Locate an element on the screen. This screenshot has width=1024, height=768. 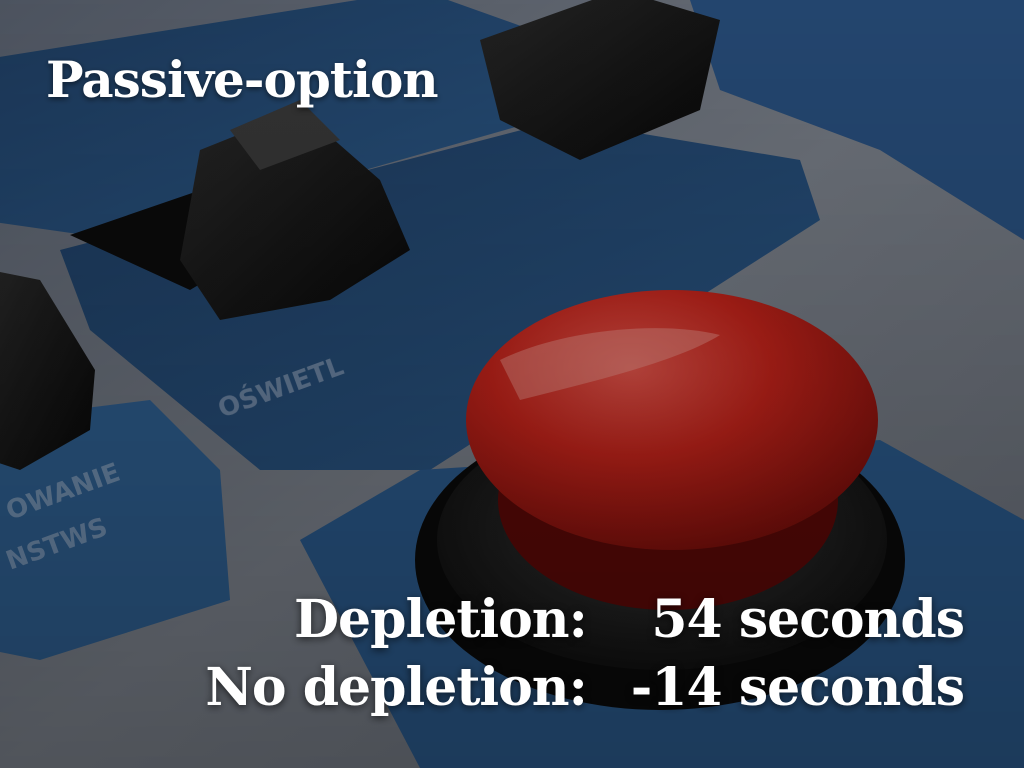
result-value: -14 seconds is located at coordinates (797, 687).